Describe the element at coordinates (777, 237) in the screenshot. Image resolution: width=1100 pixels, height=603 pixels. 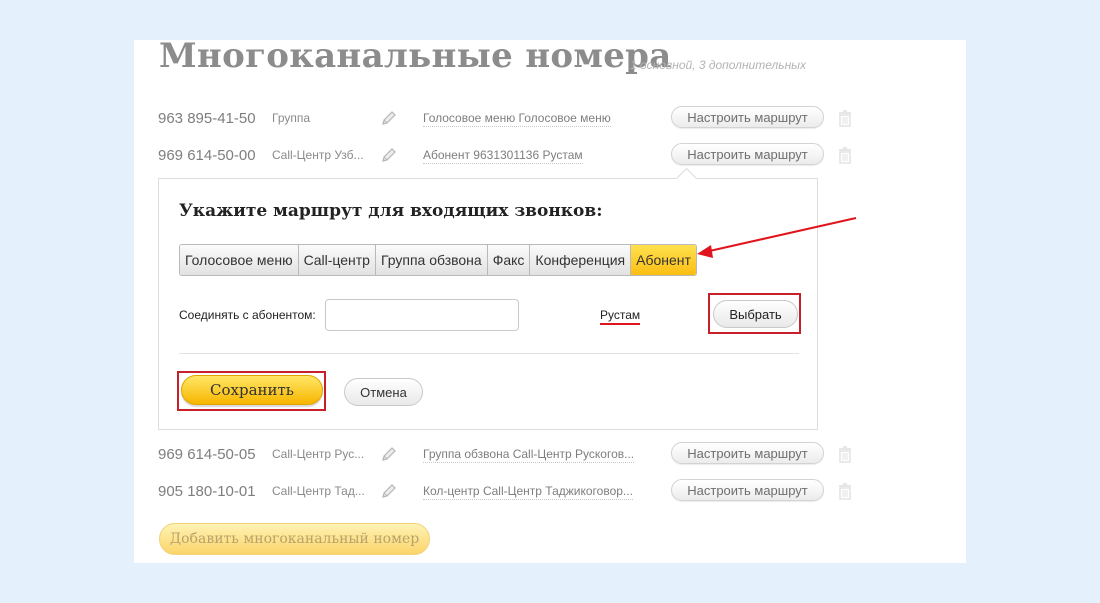
I see `annotation-arrow` at that location.